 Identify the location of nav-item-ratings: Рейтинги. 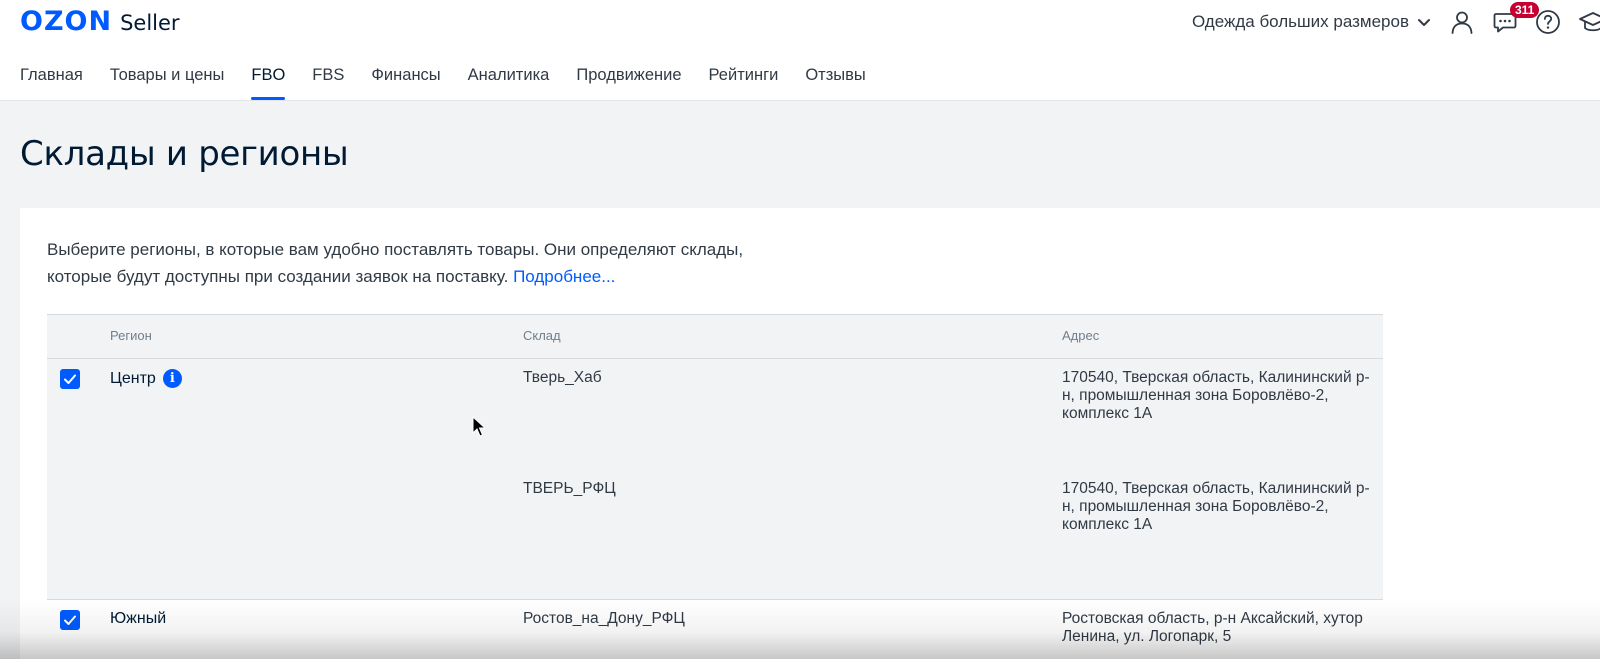
(744, 83).